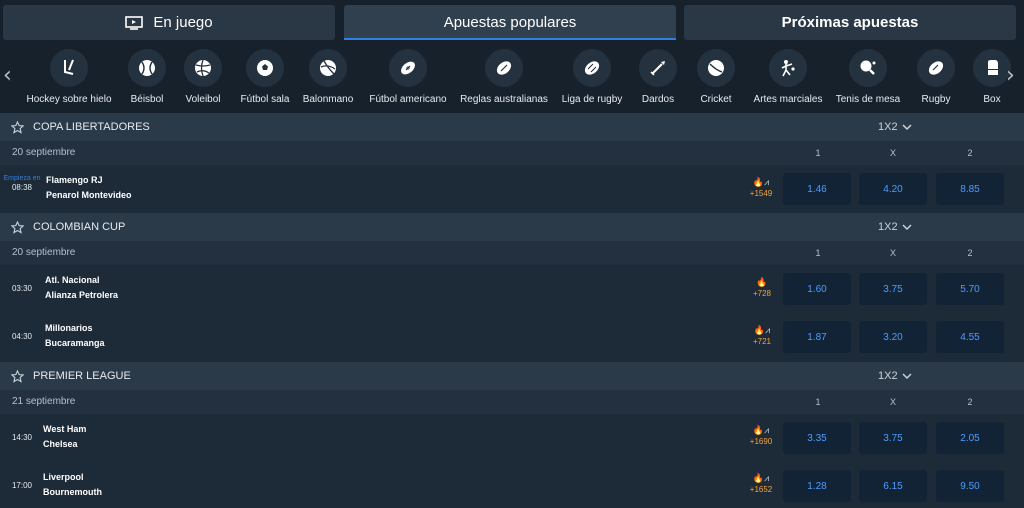 The width and height of the screenshot is (1024, 508). I want to click on match-stats: 🔥⩘ +1652, so click(761, 483).